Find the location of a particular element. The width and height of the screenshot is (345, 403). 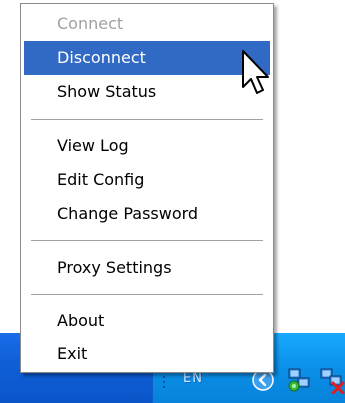

network-disconnected-icon is located at coordinates (331, 380).